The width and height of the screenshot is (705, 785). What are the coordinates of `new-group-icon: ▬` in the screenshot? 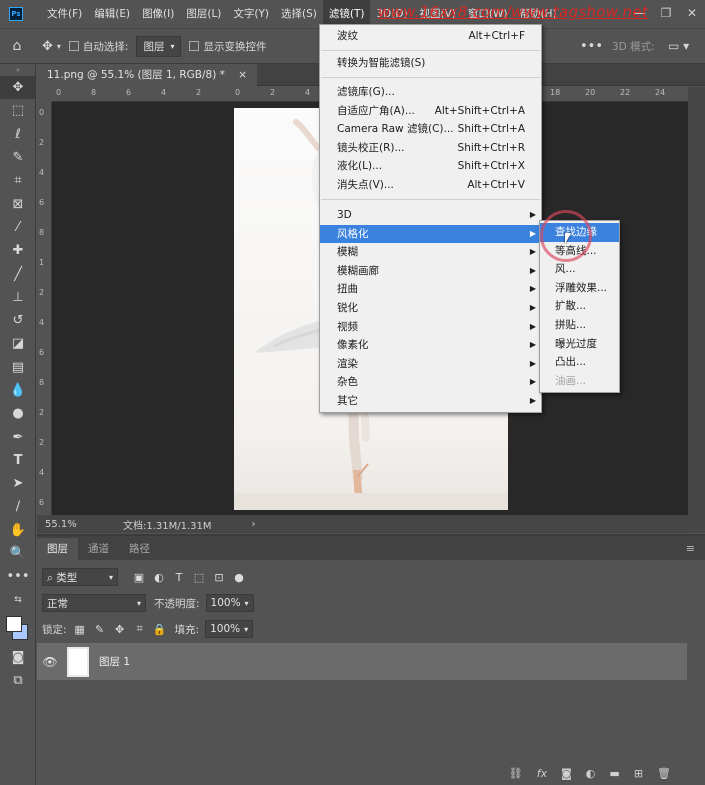 It's located at (614, 773).